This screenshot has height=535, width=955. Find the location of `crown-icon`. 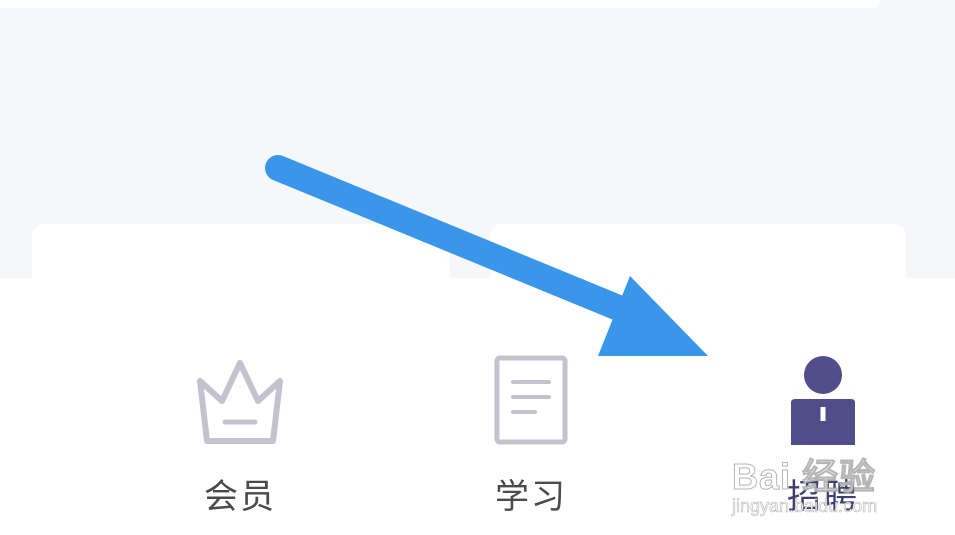

crown-icon is located at coordinates (240, 402).